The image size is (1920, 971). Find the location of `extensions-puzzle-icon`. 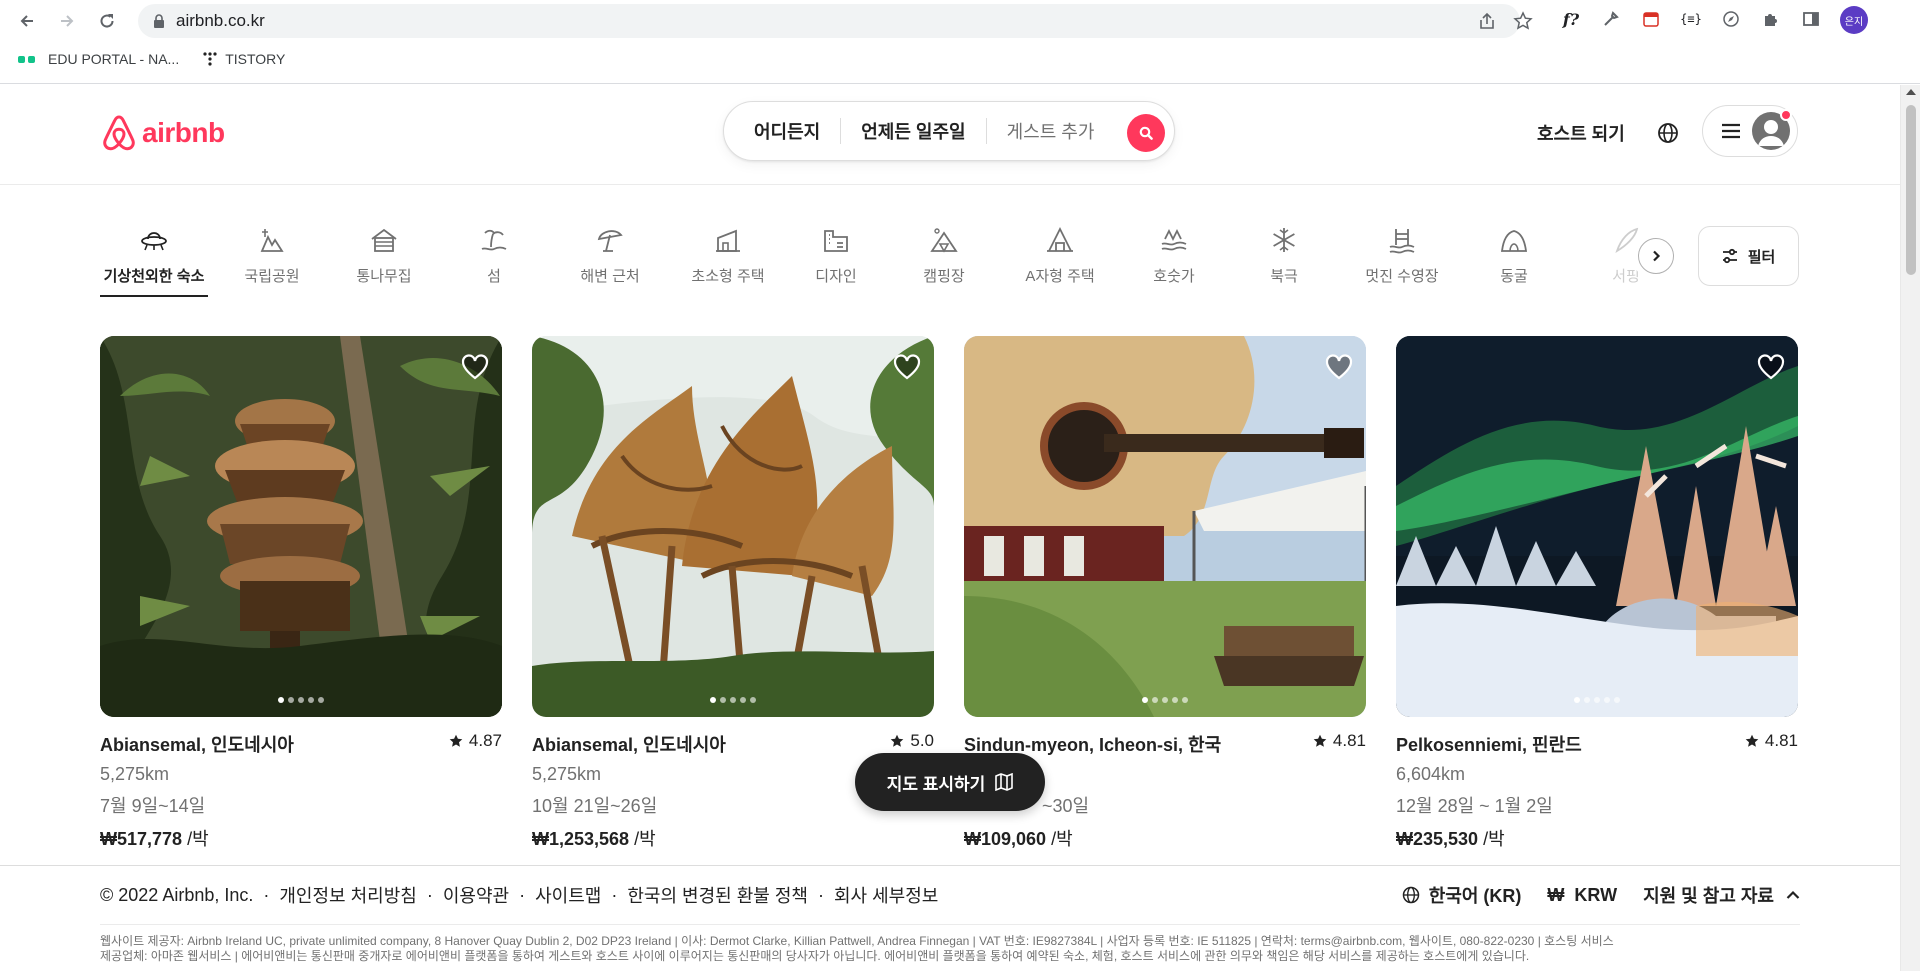

extensions-puzzle-icon is located at coordinates (1771, 19).